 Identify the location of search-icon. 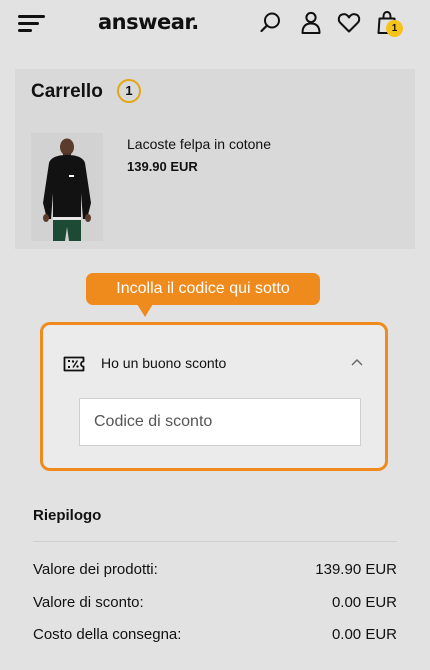
(271, 23).